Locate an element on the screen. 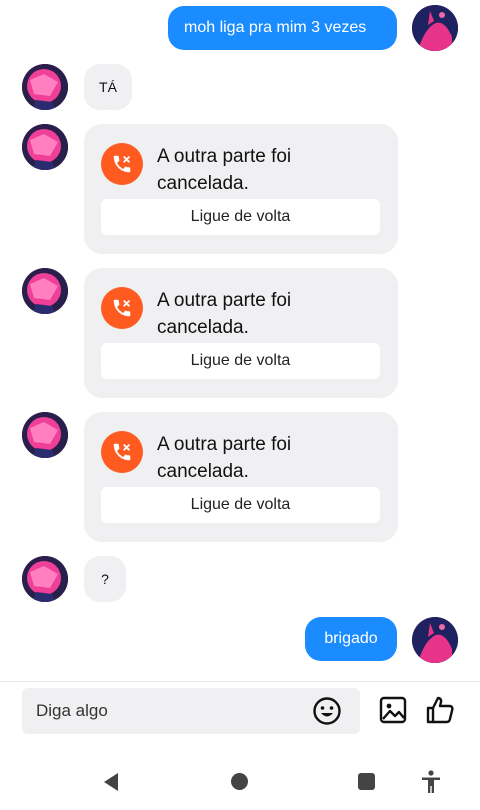  message-input is located at coordinates (171, 711).